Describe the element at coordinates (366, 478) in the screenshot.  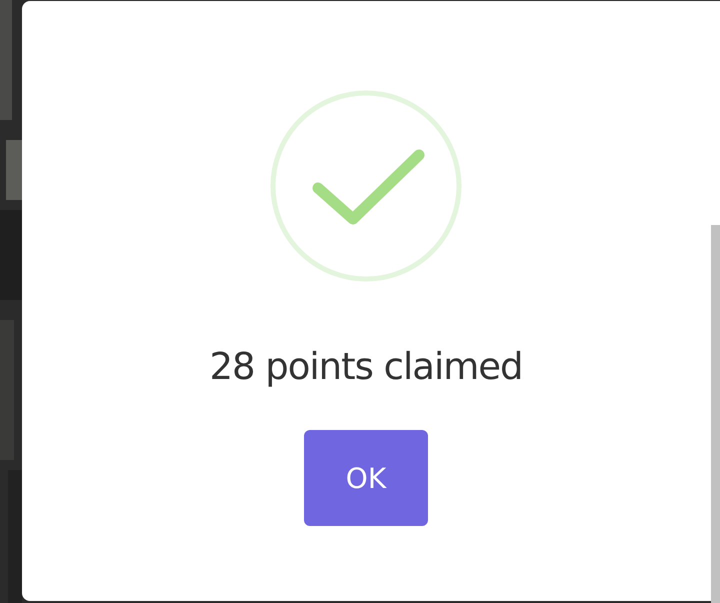
I see `ok-button: OK` at that location.